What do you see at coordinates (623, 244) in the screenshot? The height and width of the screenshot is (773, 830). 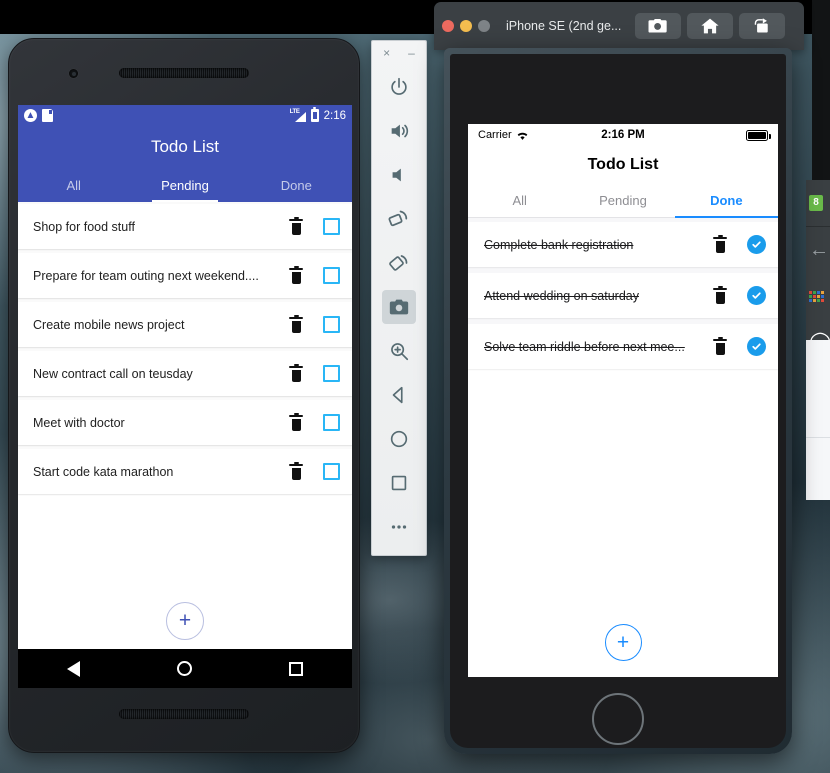 I see `list-item: Complete bank registration` at bounding box center [623, 244].